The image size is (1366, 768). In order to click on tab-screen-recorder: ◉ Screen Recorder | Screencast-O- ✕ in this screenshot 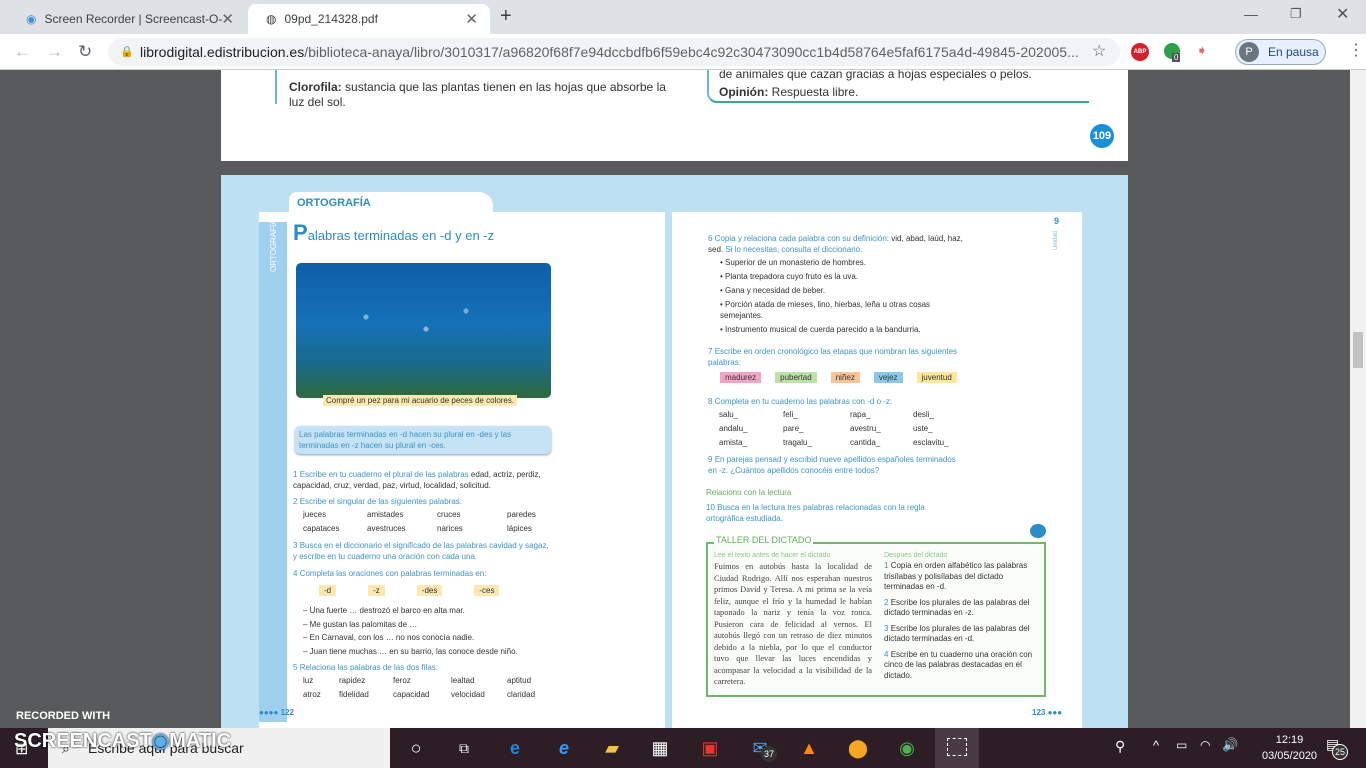, I will do `click(127, 19)`.